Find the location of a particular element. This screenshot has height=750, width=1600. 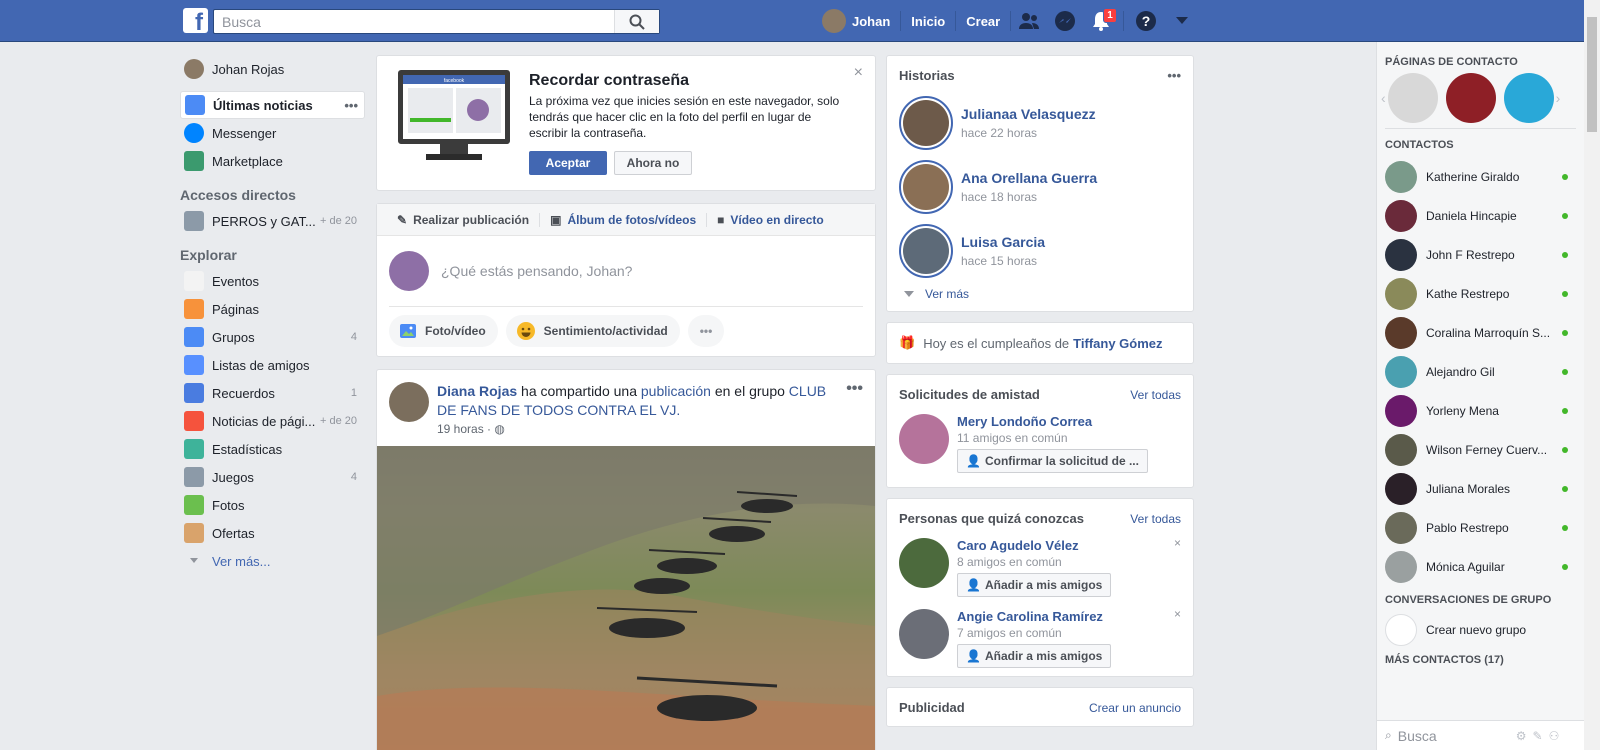

birthday-reminder: 🎁 Hoy es el cumpleaños de Tiffany Gómez is located at coordinates (1040, 343).